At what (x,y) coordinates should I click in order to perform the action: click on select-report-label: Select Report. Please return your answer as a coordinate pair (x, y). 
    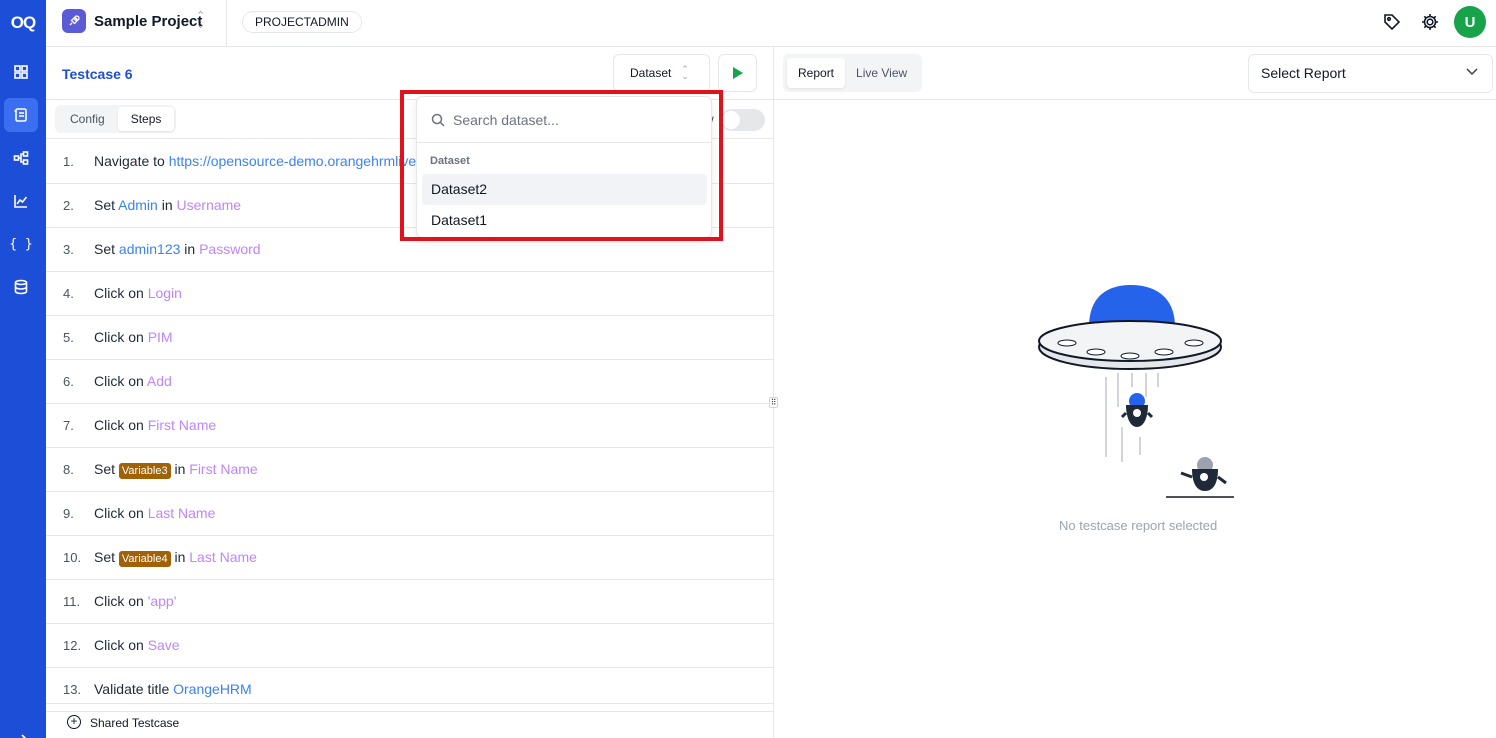
    Looking at the image, I should click on (1303, 73).